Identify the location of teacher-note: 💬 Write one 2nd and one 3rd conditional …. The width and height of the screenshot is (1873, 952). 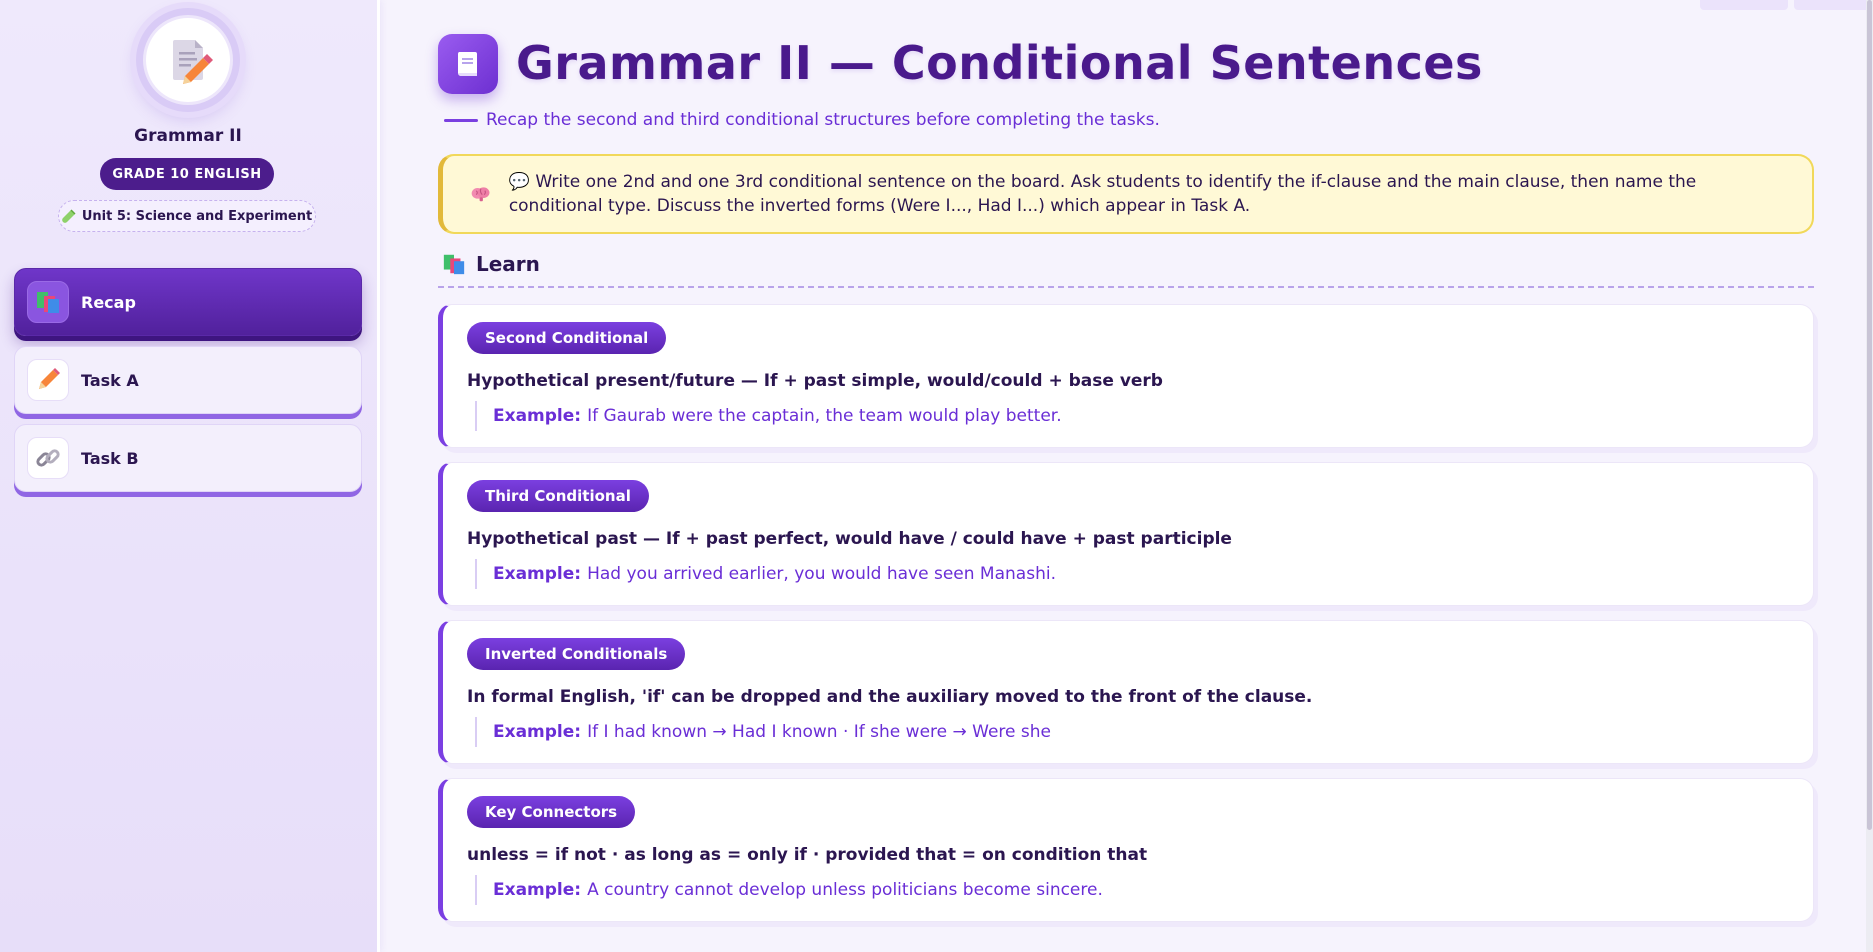
(1126, 194).